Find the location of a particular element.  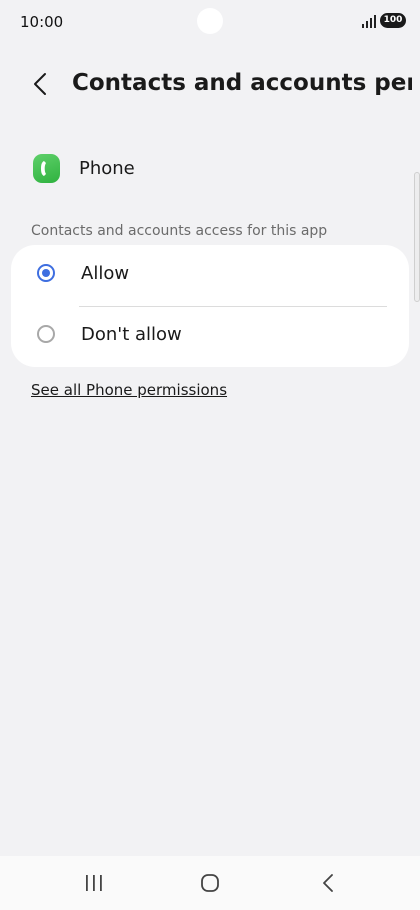

option-allow: Allow is located at coordinates (210, 275).